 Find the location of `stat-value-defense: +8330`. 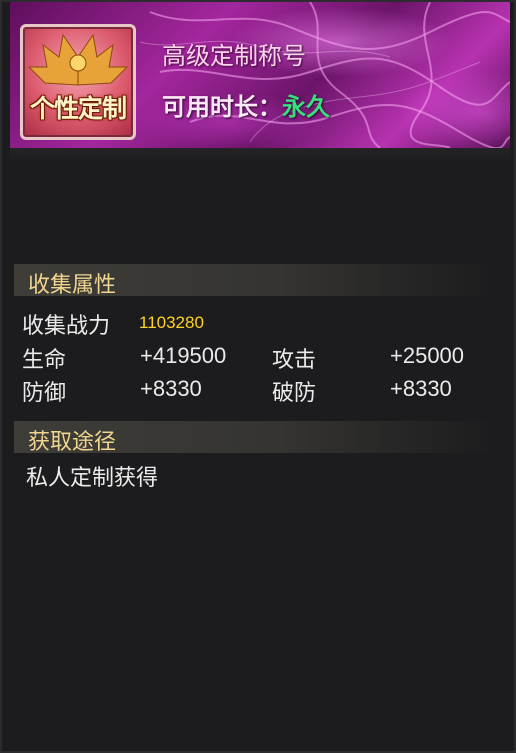

stat-value-defense: +8330 is located at coordinates (171, 388).